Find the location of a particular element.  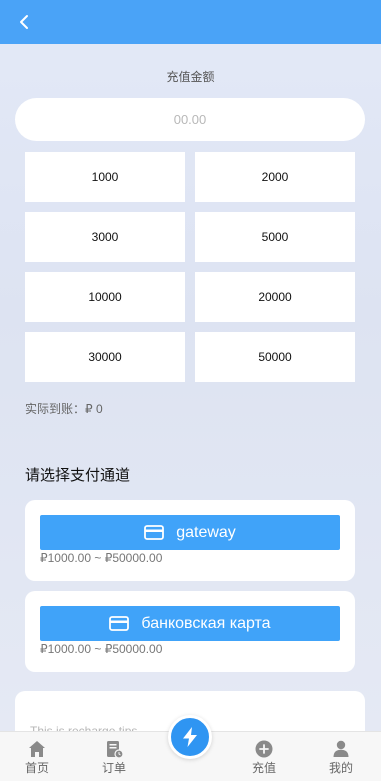

amount-option: 3000 is located at coordinates (105, 237).